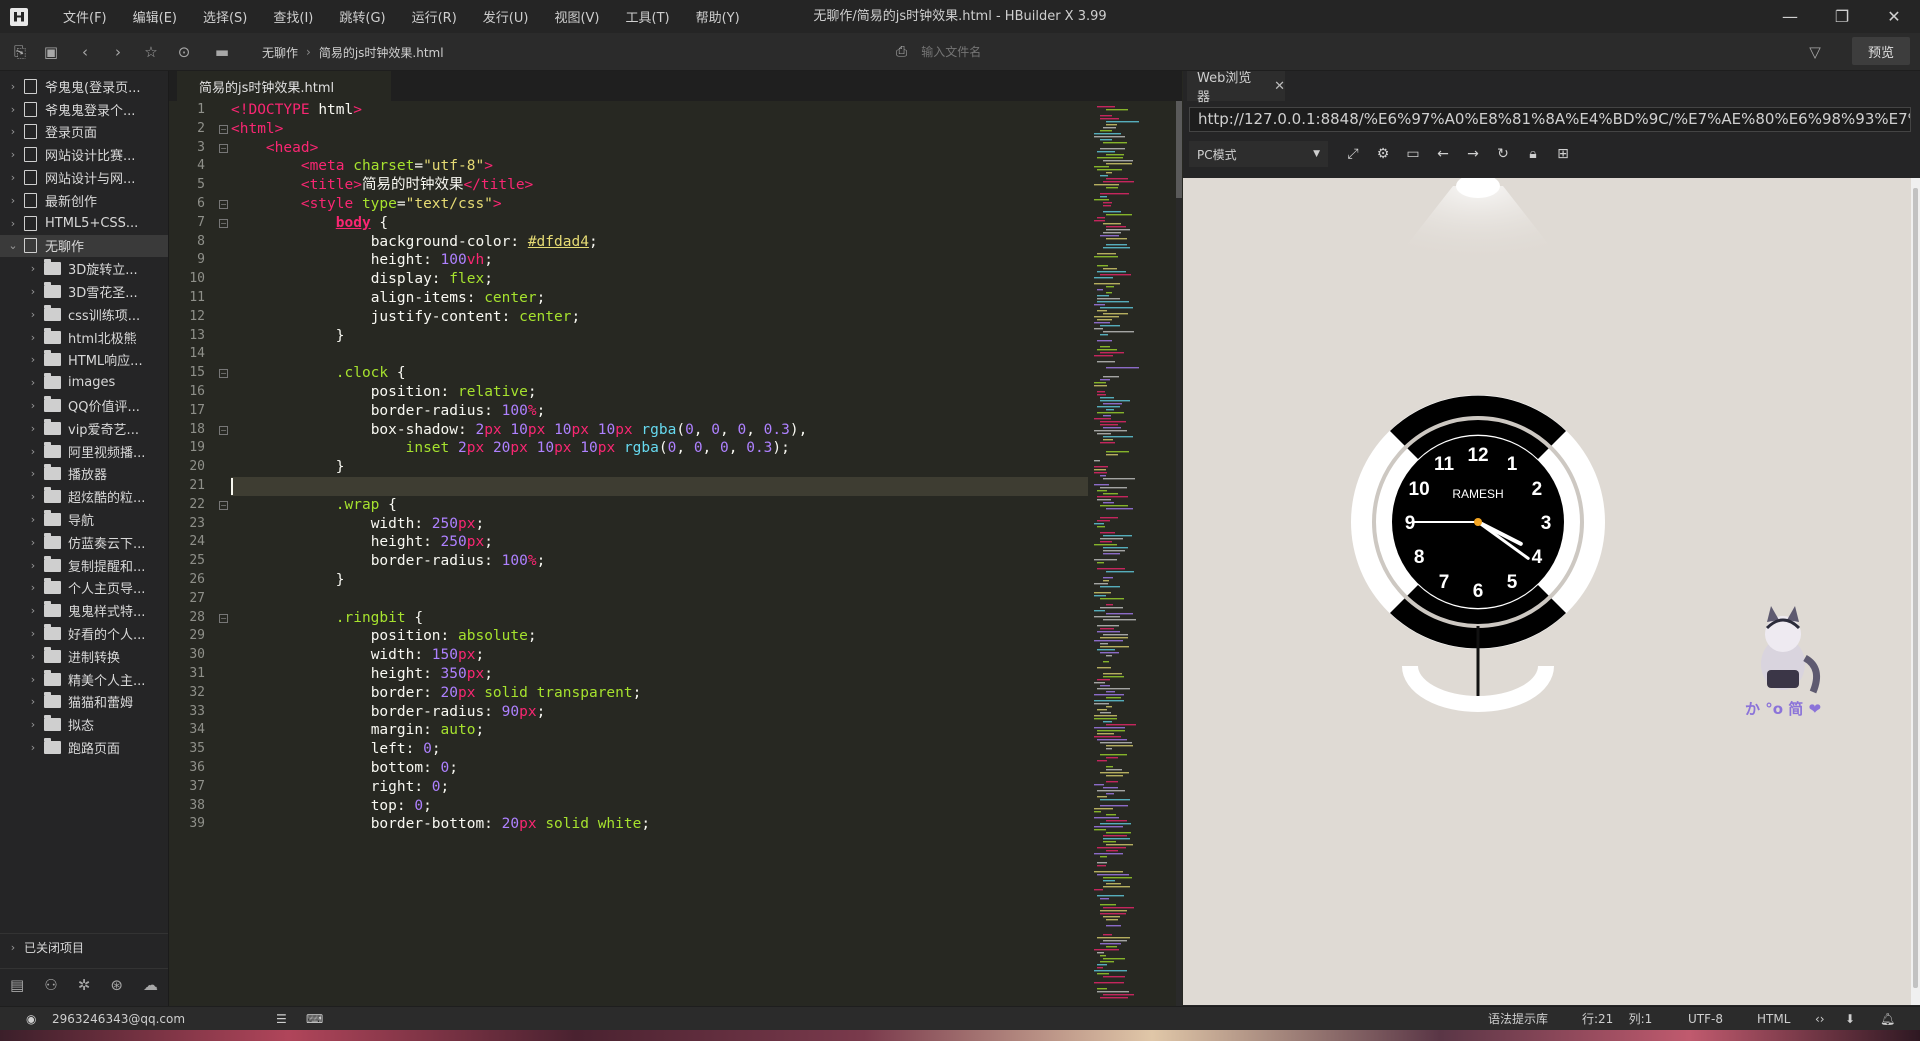  I want to click on chevron-down-icon: ⌄, so click(13, 245).